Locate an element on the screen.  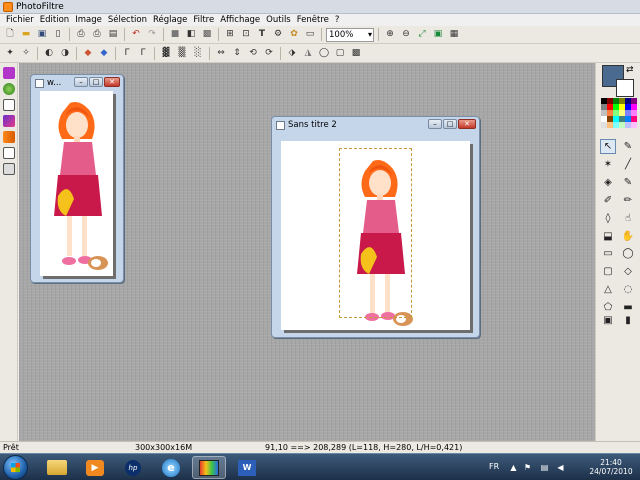
background-color-swatch is located at coordinates (625, 88).